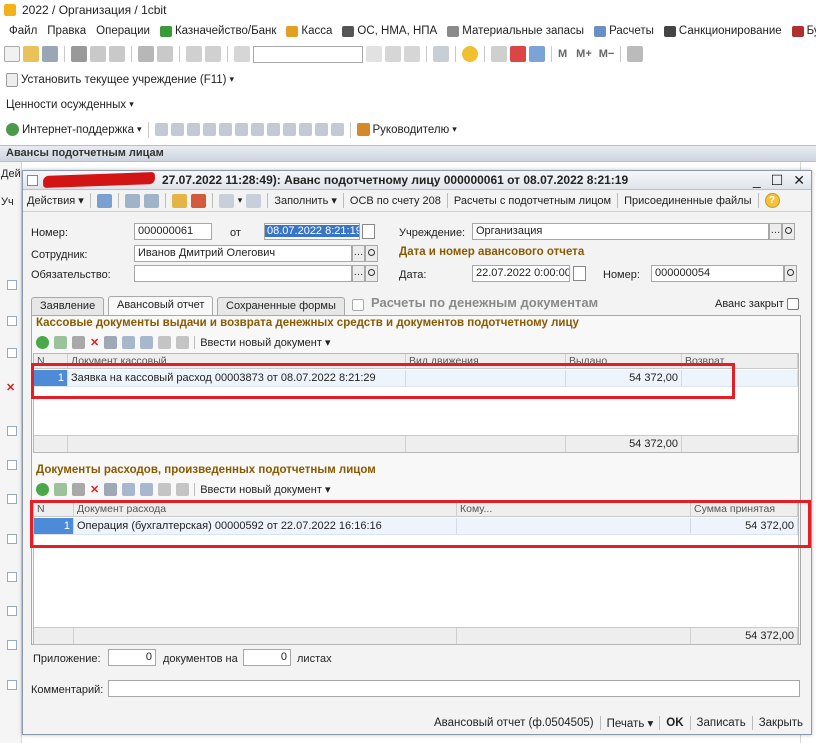 This screenshot has width=816, height=743. I want to click on menu-cash: Касса, so click(309, 31).